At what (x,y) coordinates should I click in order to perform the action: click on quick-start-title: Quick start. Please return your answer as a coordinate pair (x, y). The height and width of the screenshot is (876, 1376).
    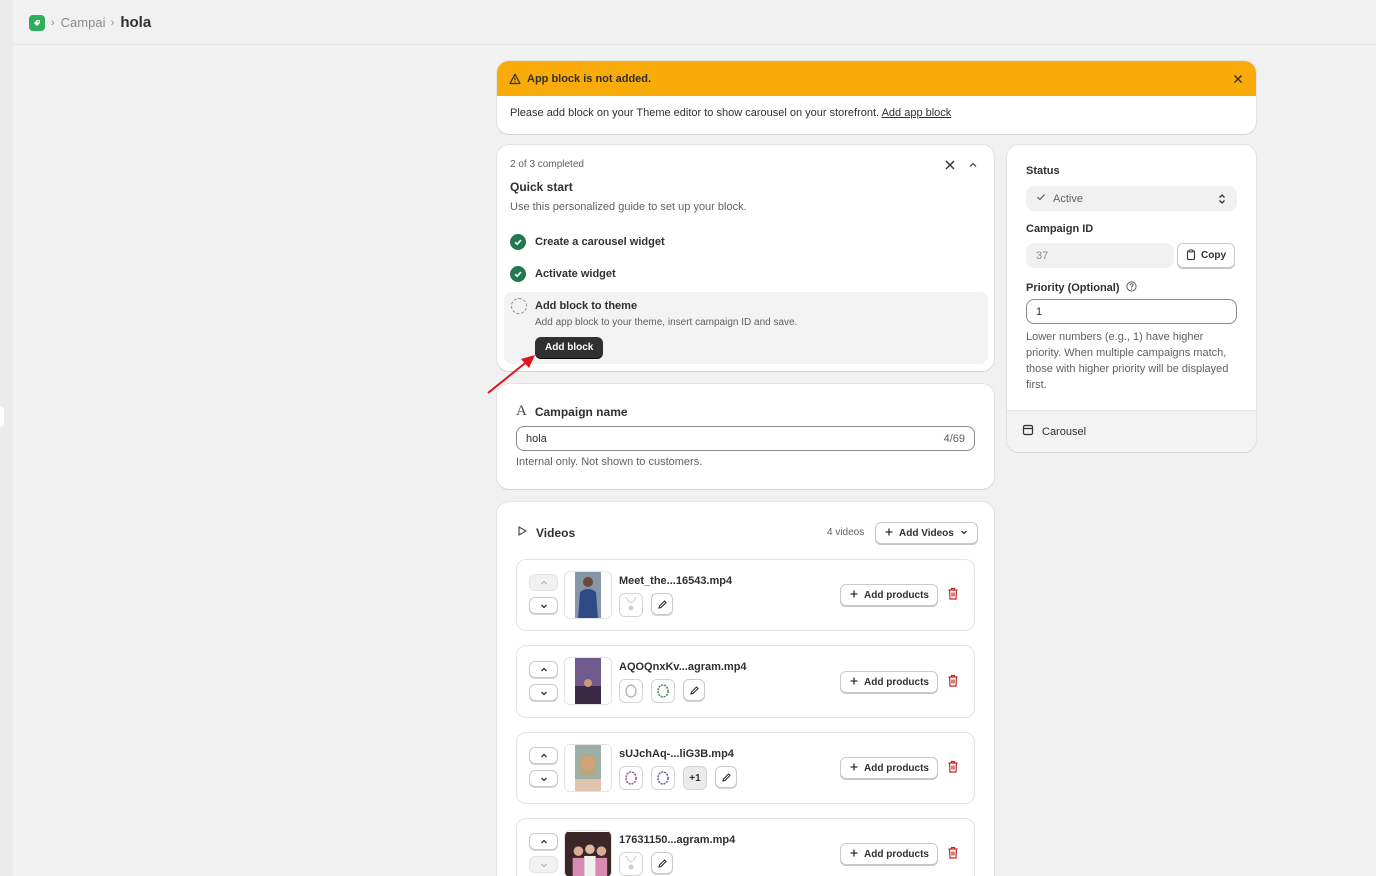
    Looking at the image, I should click on (541, 187).